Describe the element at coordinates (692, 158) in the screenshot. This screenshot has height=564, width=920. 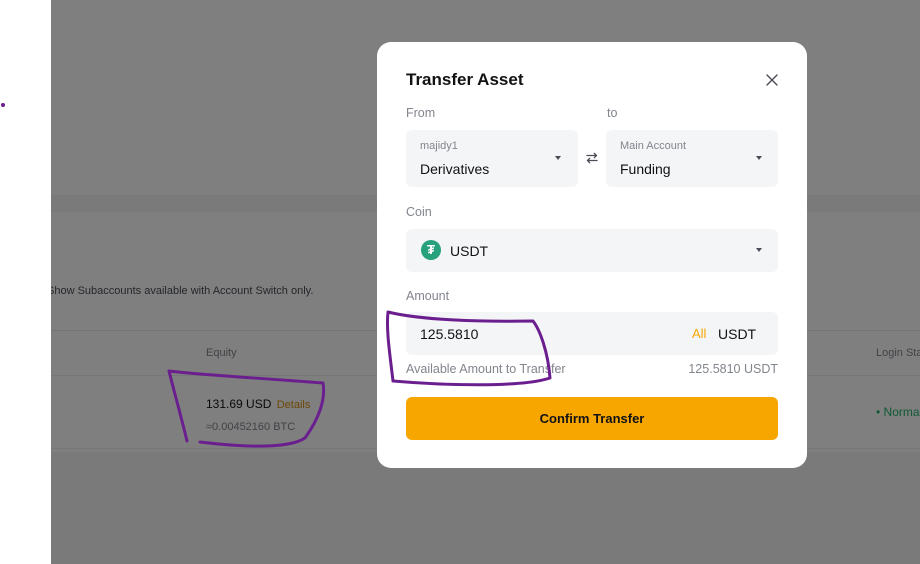
I see `to-account-select: Main Account Funding` at that location.